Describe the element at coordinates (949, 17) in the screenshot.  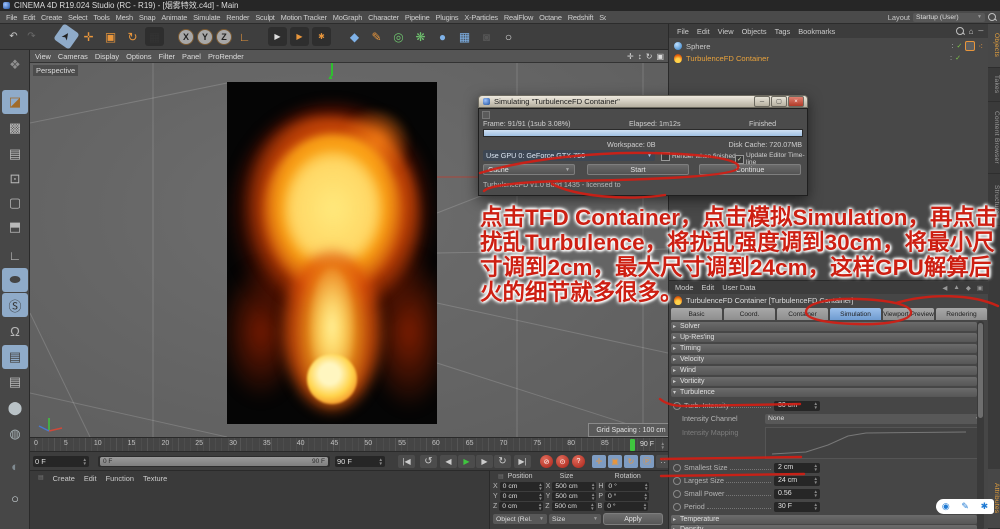
I see `layout-dropdown: Startup (User) ▼` at that location.